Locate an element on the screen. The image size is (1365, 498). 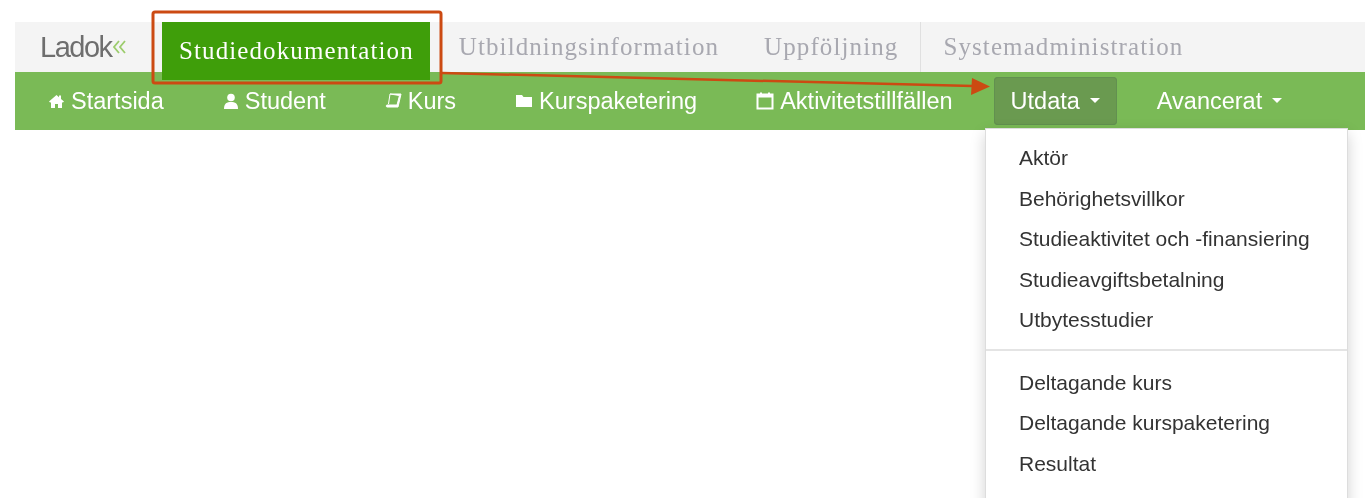
nav-link: Kurspaketering is located at coordinates (606, 101).